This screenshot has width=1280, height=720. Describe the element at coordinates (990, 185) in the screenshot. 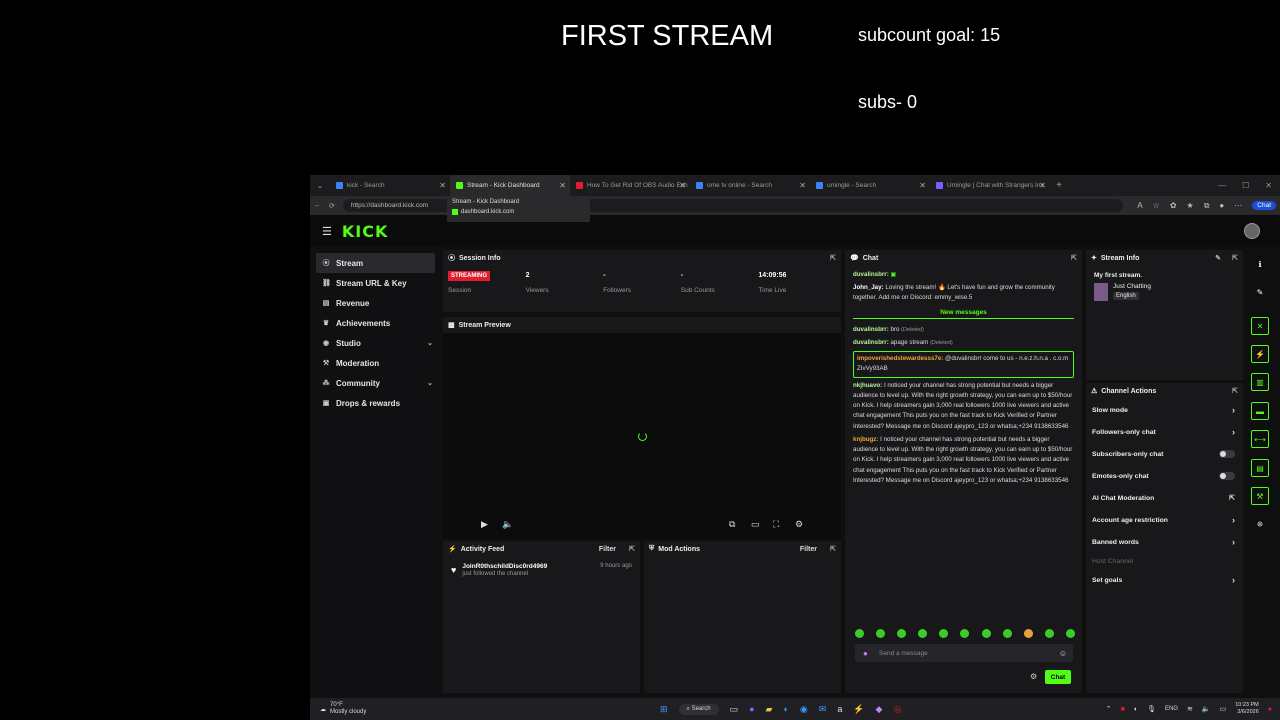

I see `tab-umingle-chat: Umingle | Chat with Strangers Ins ✕` at that location.